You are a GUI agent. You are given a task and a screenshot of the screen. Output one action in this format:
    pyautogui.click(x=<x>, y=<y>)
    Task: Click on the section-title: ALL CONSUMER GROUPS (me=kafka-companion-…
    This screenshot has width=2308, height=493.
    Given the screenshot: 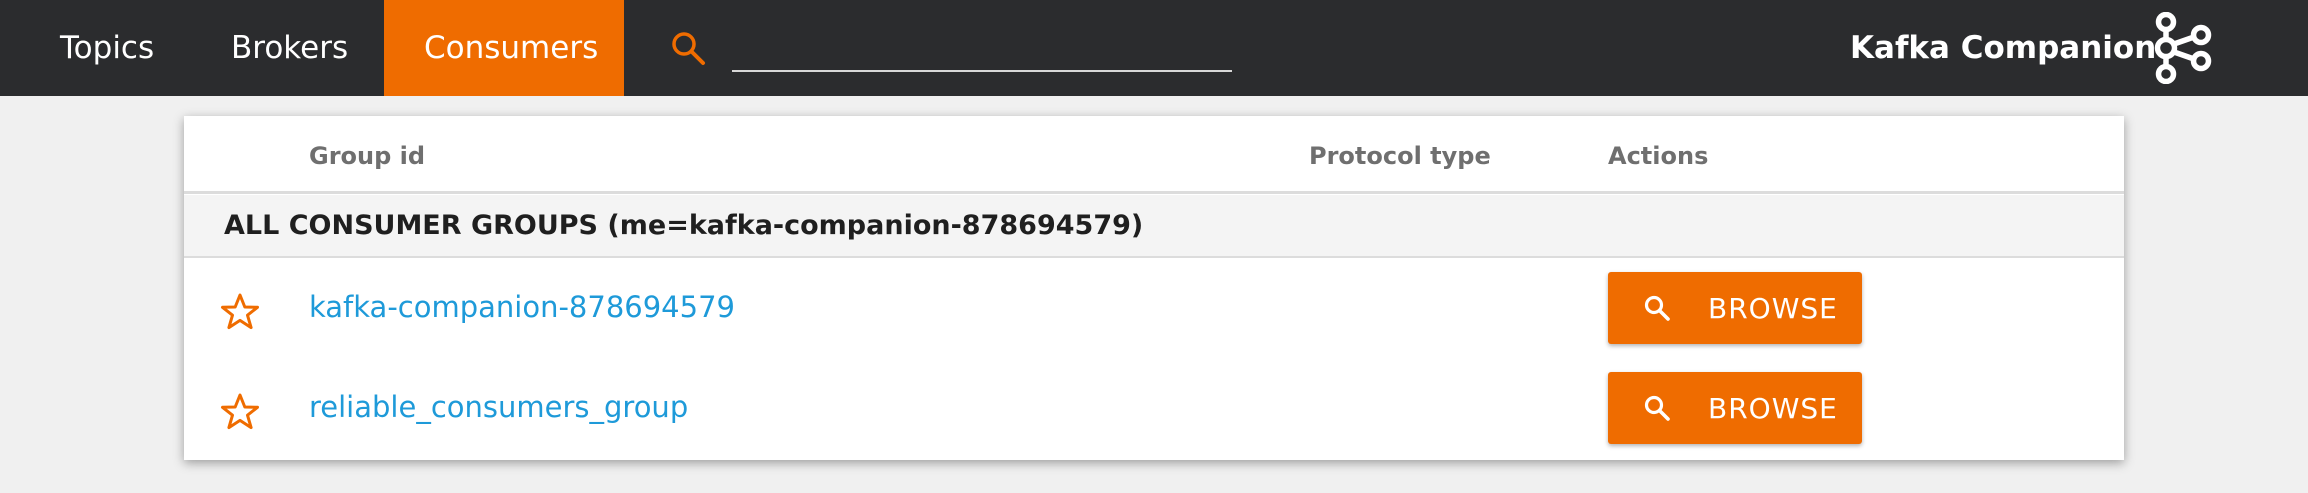 What is the action you would take?
    pyautogui.click(x=684, y=225)
    